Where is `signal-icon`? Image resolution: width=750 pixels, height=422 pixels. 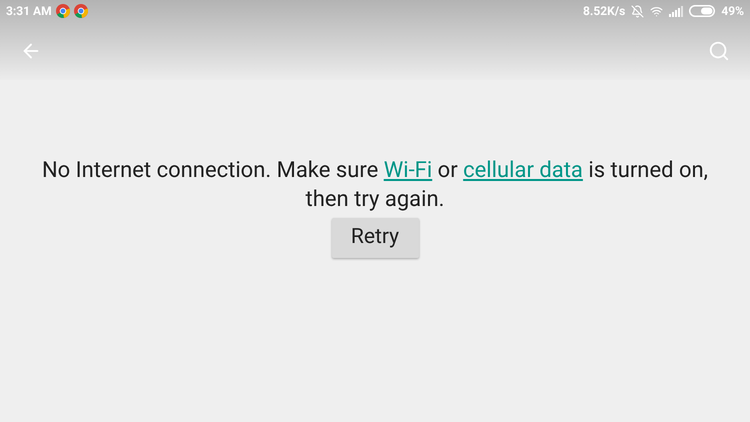
signal-icon is located at coordinates (676, 11).